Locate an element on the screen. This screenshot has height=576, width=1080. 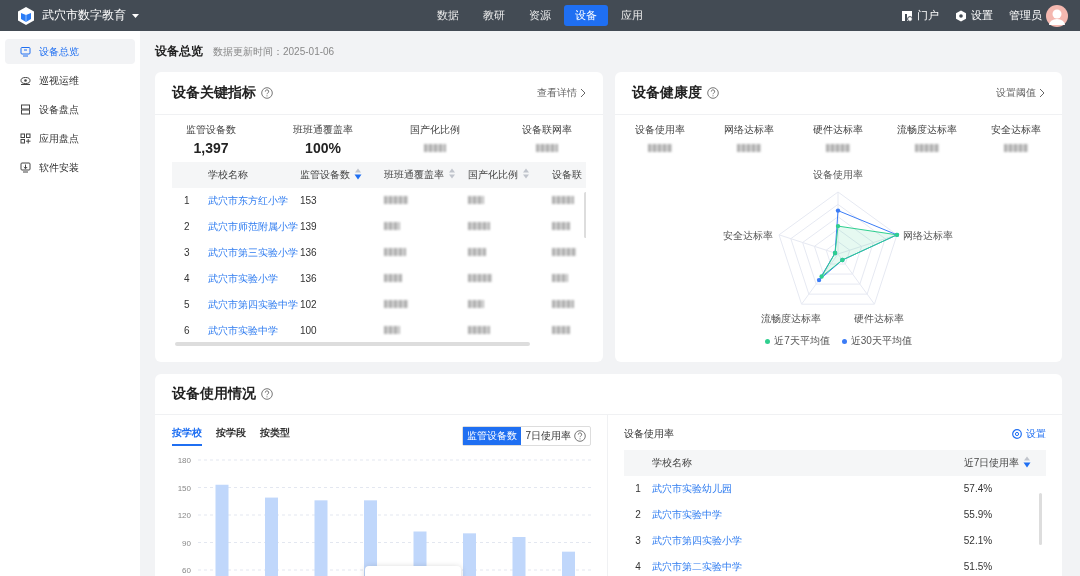
stat-value: 100% is located at coordinates (323, 148).